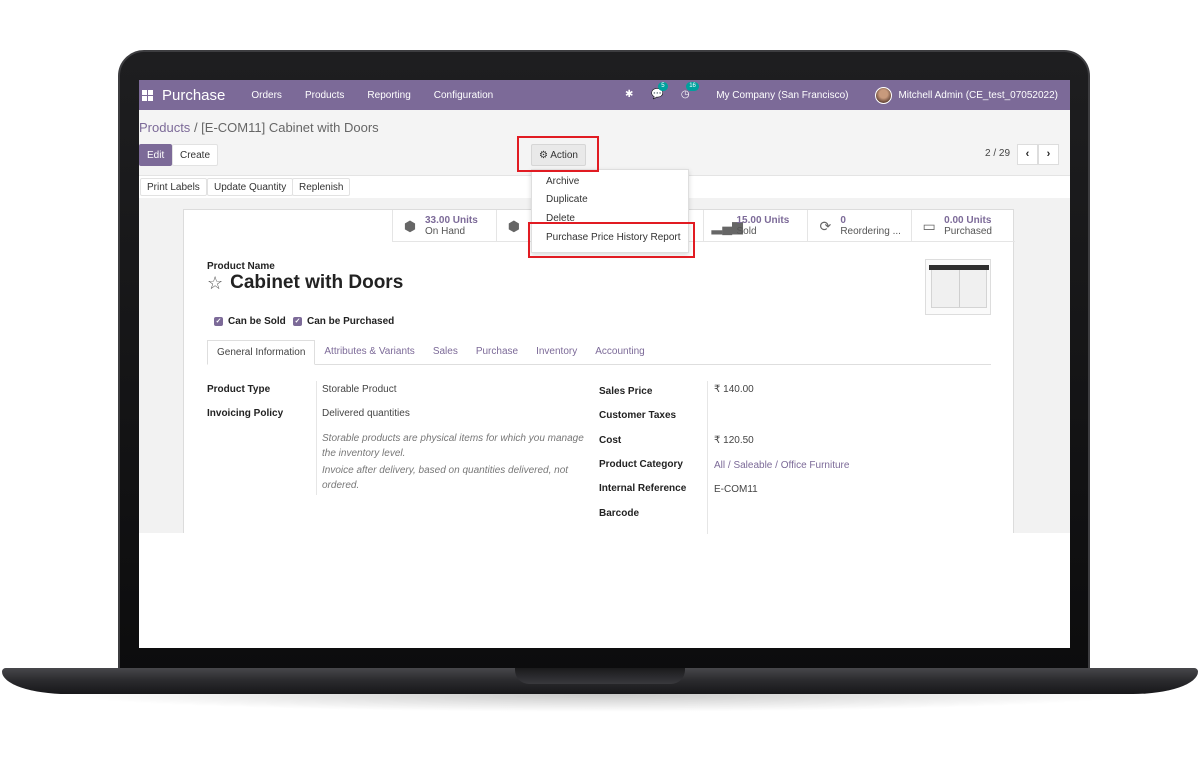  I want to click on action-duplicate: Duplicate, so click(567, 199).